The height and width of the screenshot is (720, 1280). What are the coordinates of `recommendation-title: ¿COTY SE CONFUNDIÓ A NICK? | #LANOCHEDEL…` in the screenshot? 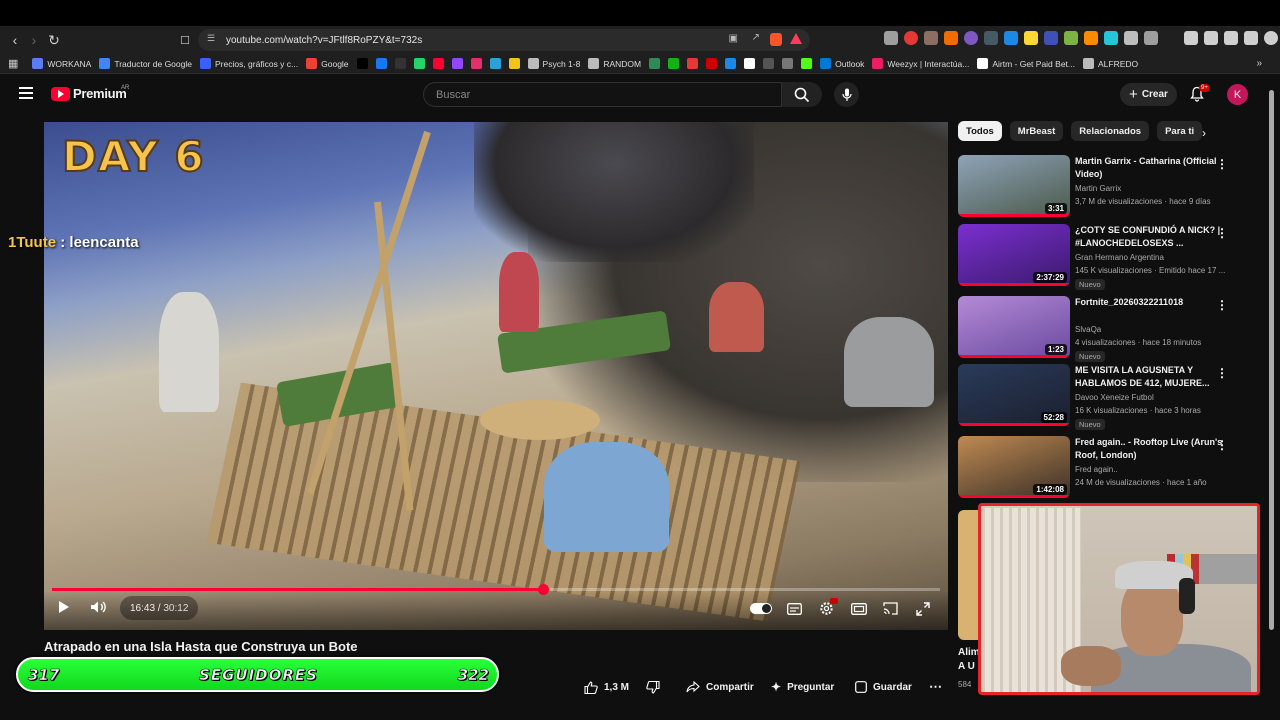 It's located at (1149, 237).